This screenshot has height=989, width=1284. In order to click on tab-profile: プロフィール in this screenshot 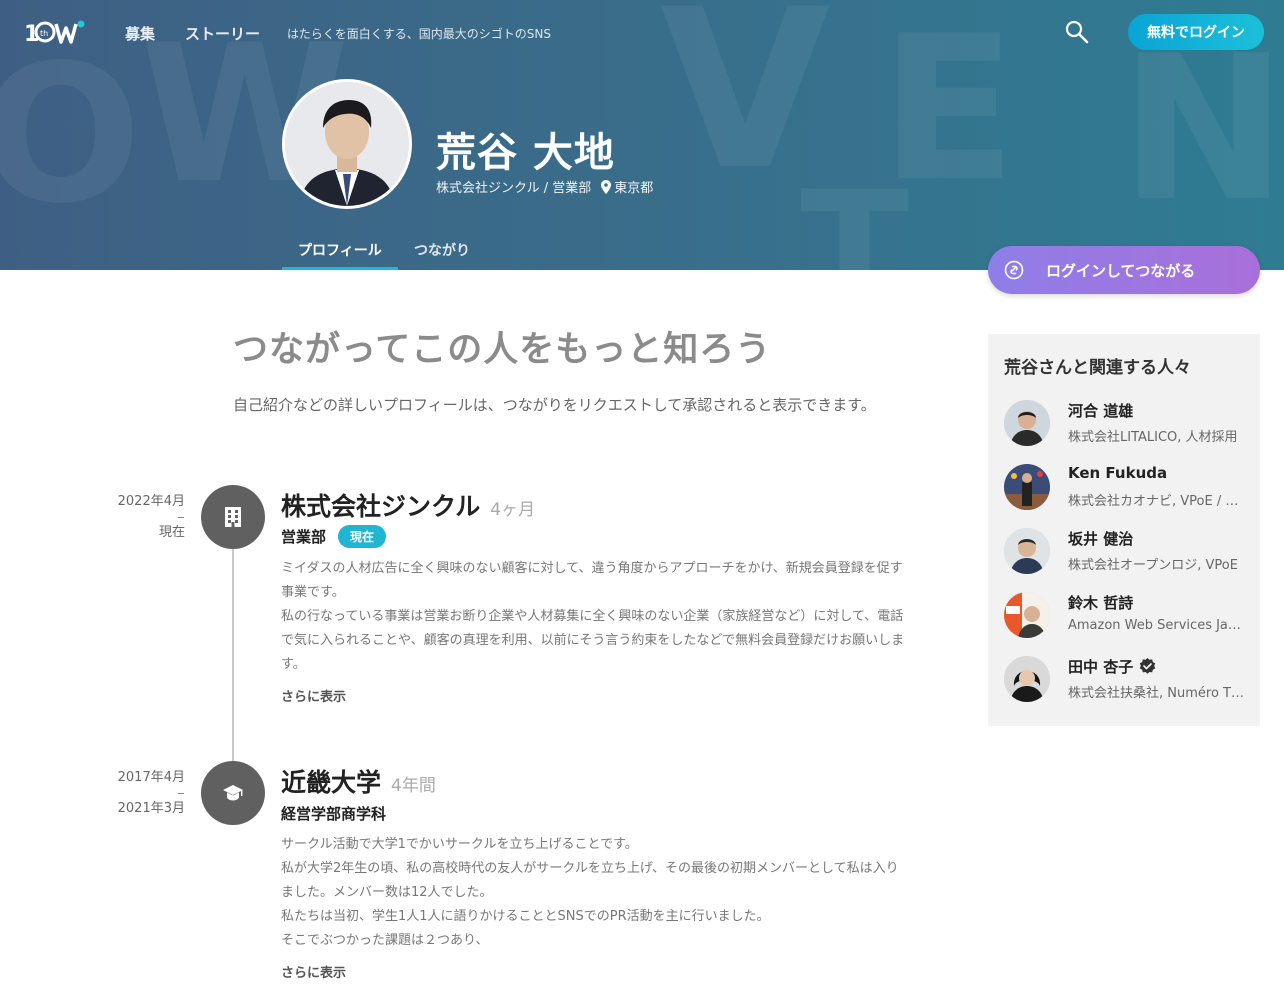, I will do `click(340, 250)`.